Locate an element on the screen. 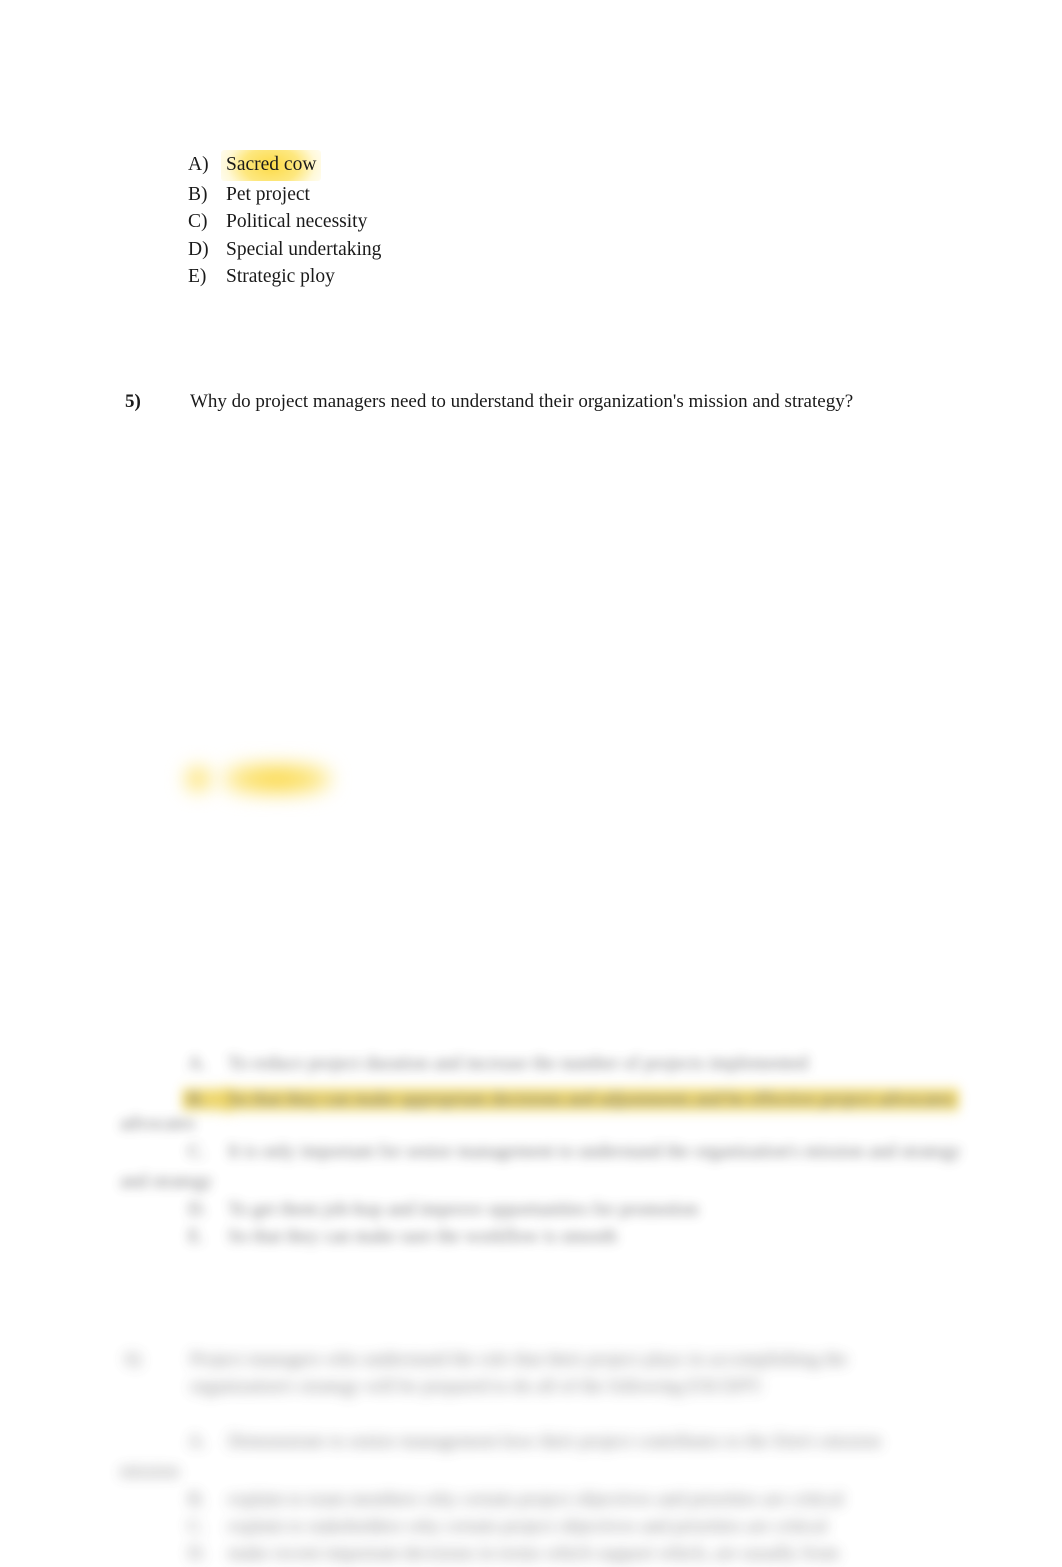  list-item: B) Pet project is located at coordinates (284, 195).